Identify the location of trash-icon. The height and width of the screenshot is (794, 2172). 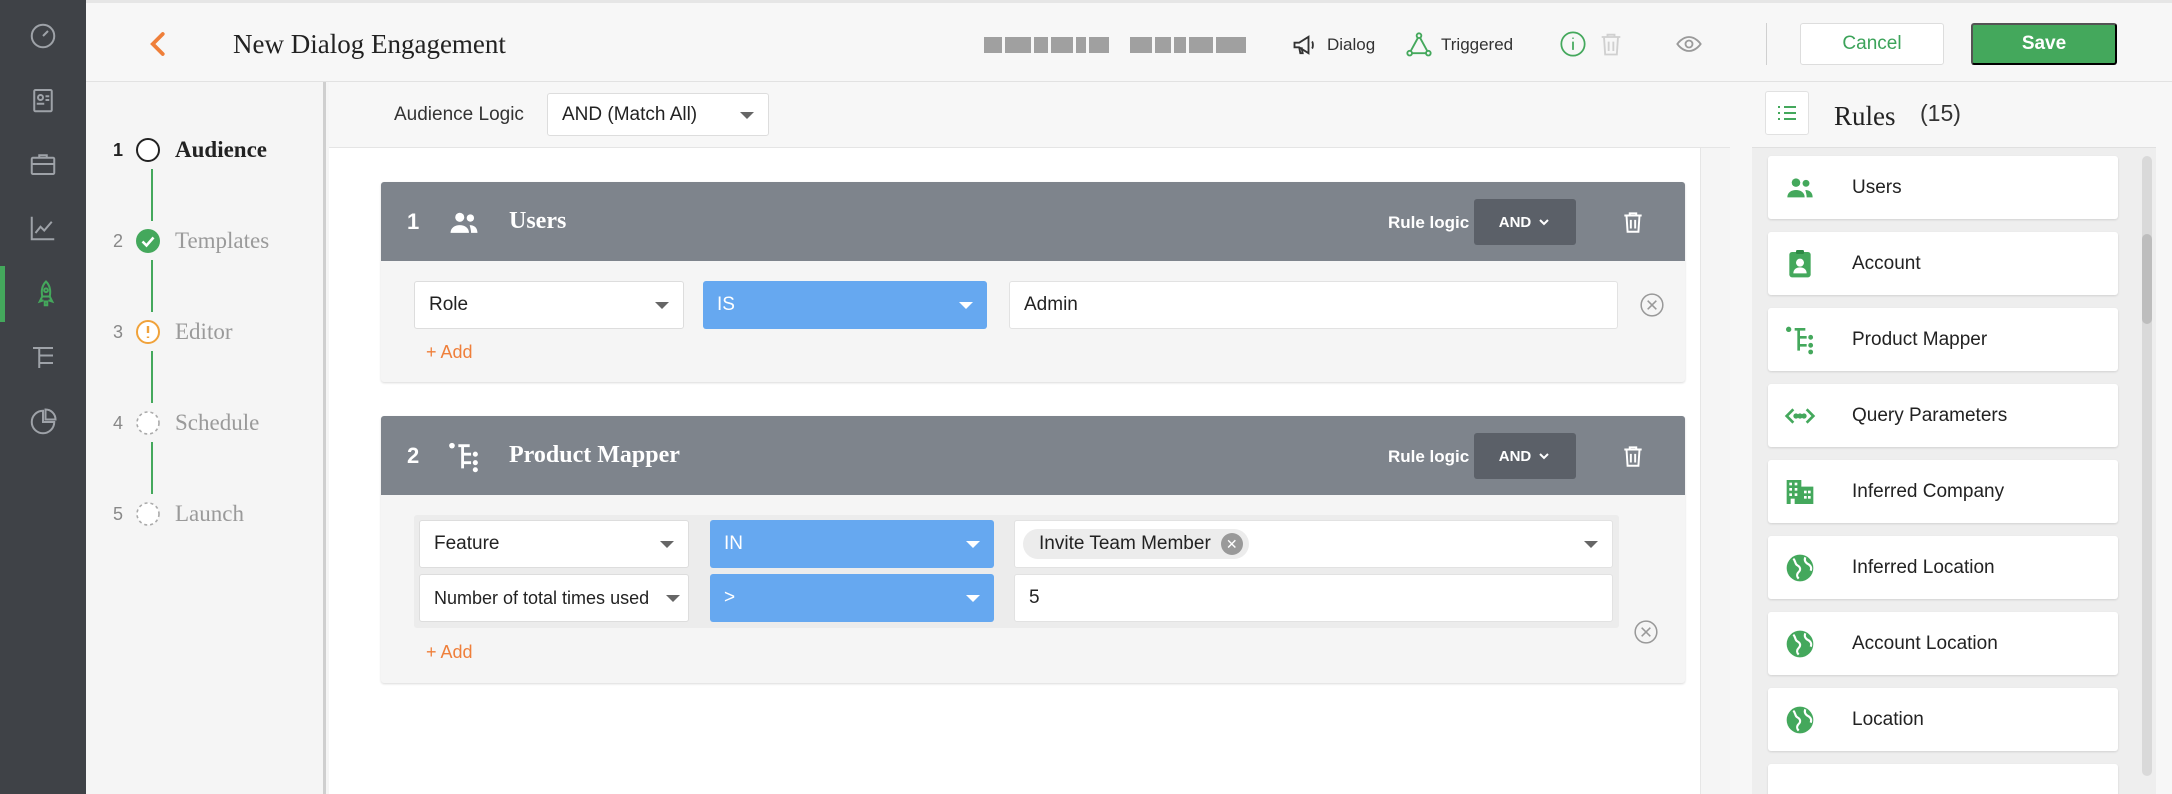
(1611, 44).